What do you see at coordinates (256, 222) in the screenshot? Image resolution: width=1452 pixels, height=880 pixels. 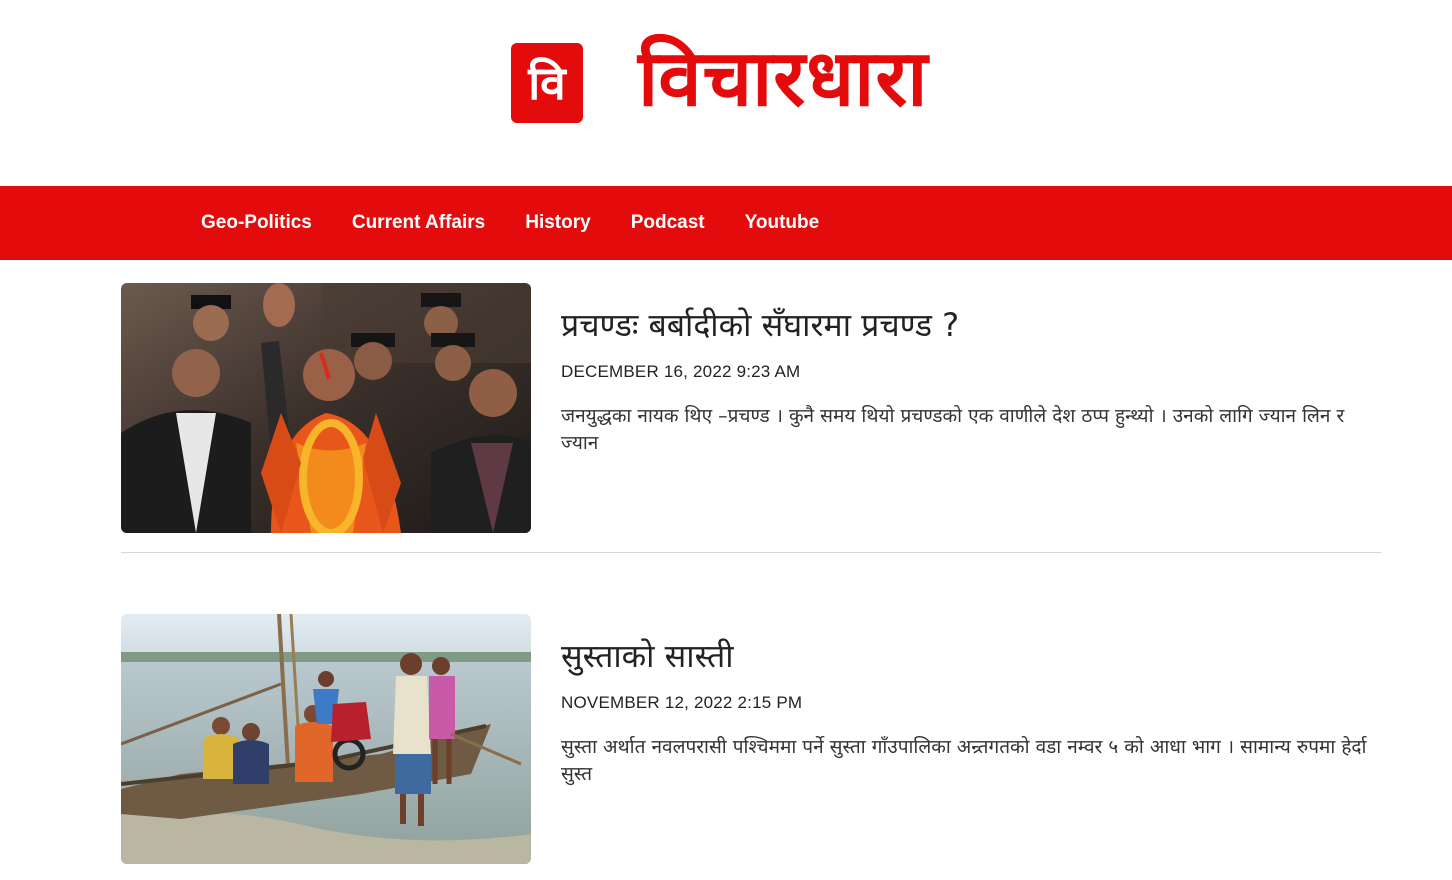 I see `nav-item-geo-politics: Geo-Politics` at bounding box center [256, 222].